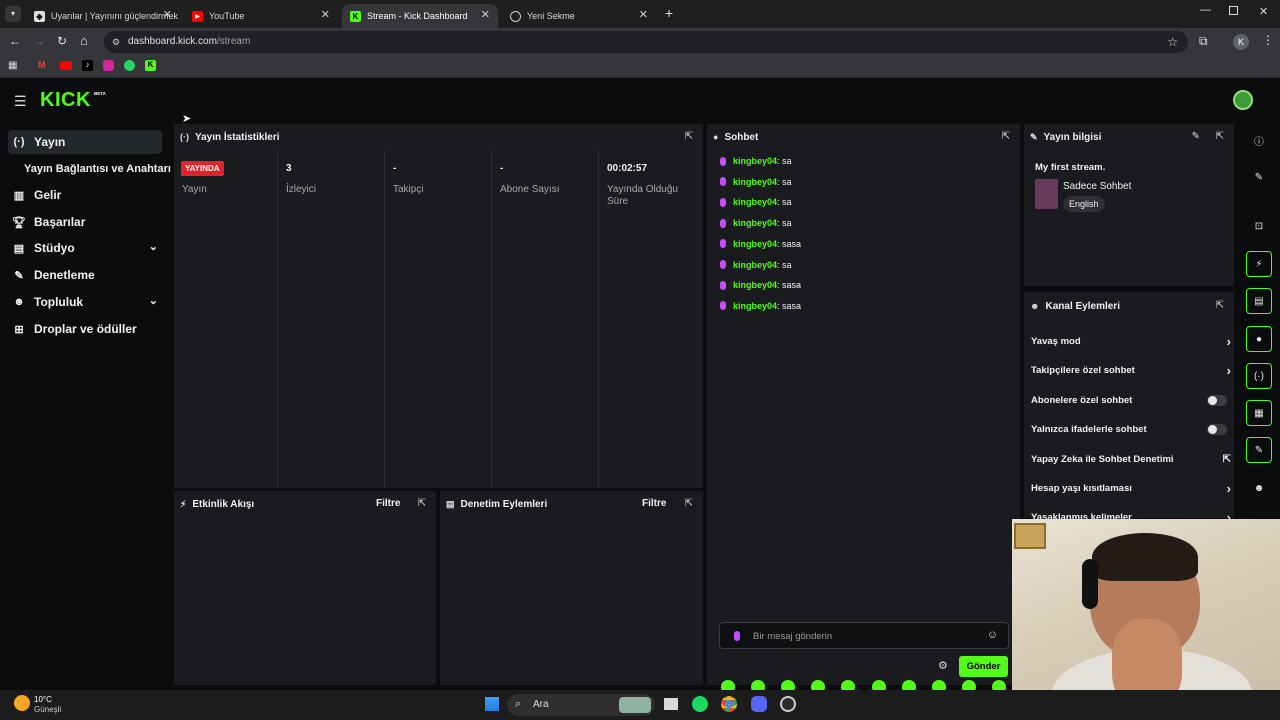 The width and height of the screenshot is (1280, 720). What do you see at coordinates (85, 248) in the screenshot?
I see `nav-studyo: ▤ Stüdyo ⌄` at bounding box center [85, 248].